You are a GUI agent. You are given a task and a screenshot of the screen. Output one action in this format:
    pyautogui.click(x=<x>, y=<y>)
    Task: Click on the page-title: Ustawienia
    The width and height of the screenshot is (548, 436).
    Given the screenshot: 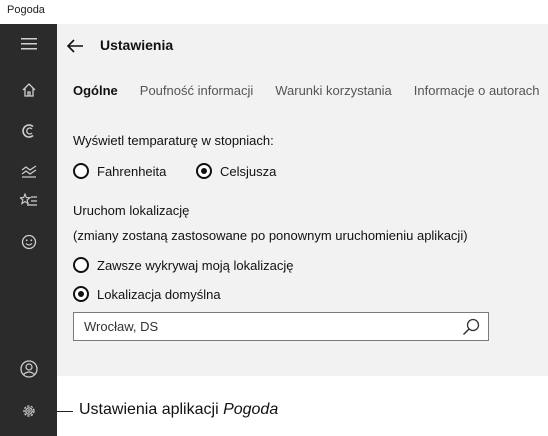 What is the action you would take?
    pyautogui.click(x=137, y=45)
    